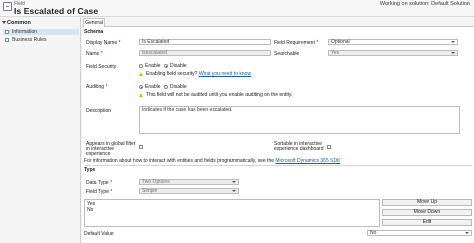  What do you see at coordinates (41, 32) in the screenshot?
I see `sidebar-item-information: Information` at bounding box center [41, 32].